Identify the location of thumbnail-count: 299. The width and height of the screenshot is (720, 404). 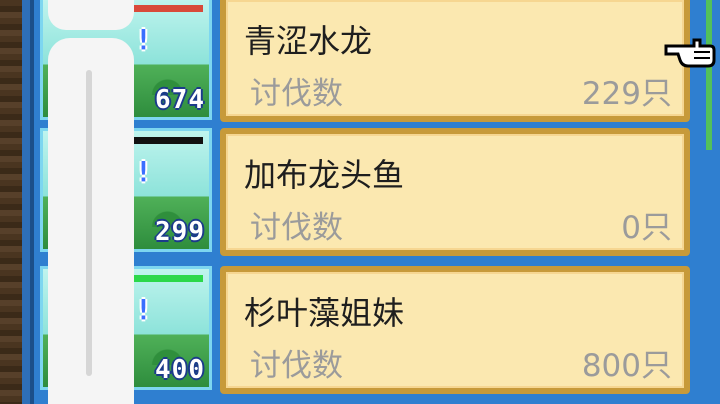
(180, 232).